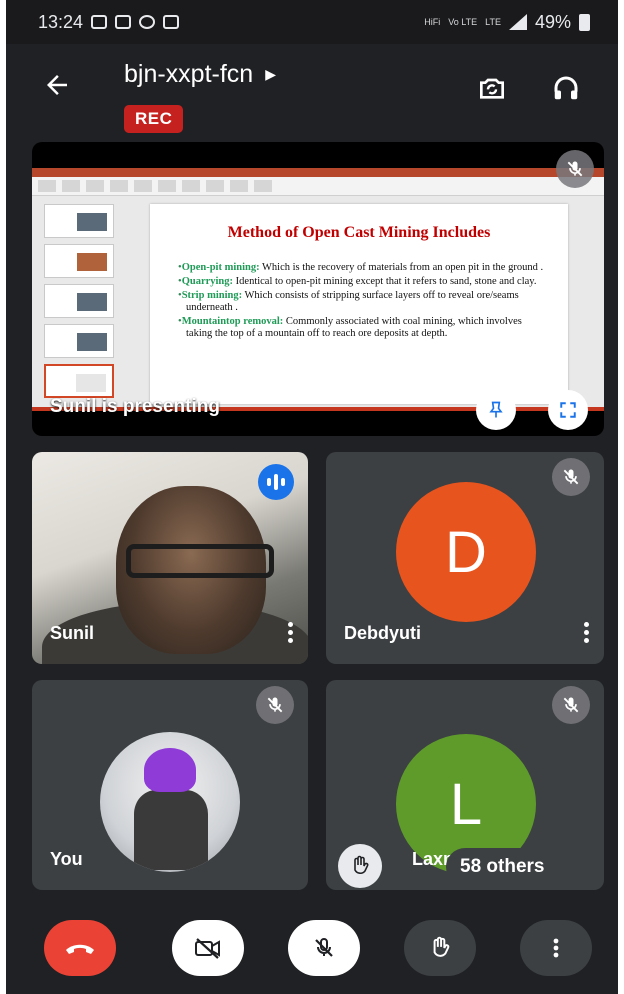 The width and height of the screenshot is (624, 994). I want to click on screen-cast-icon, so click(99, 22).